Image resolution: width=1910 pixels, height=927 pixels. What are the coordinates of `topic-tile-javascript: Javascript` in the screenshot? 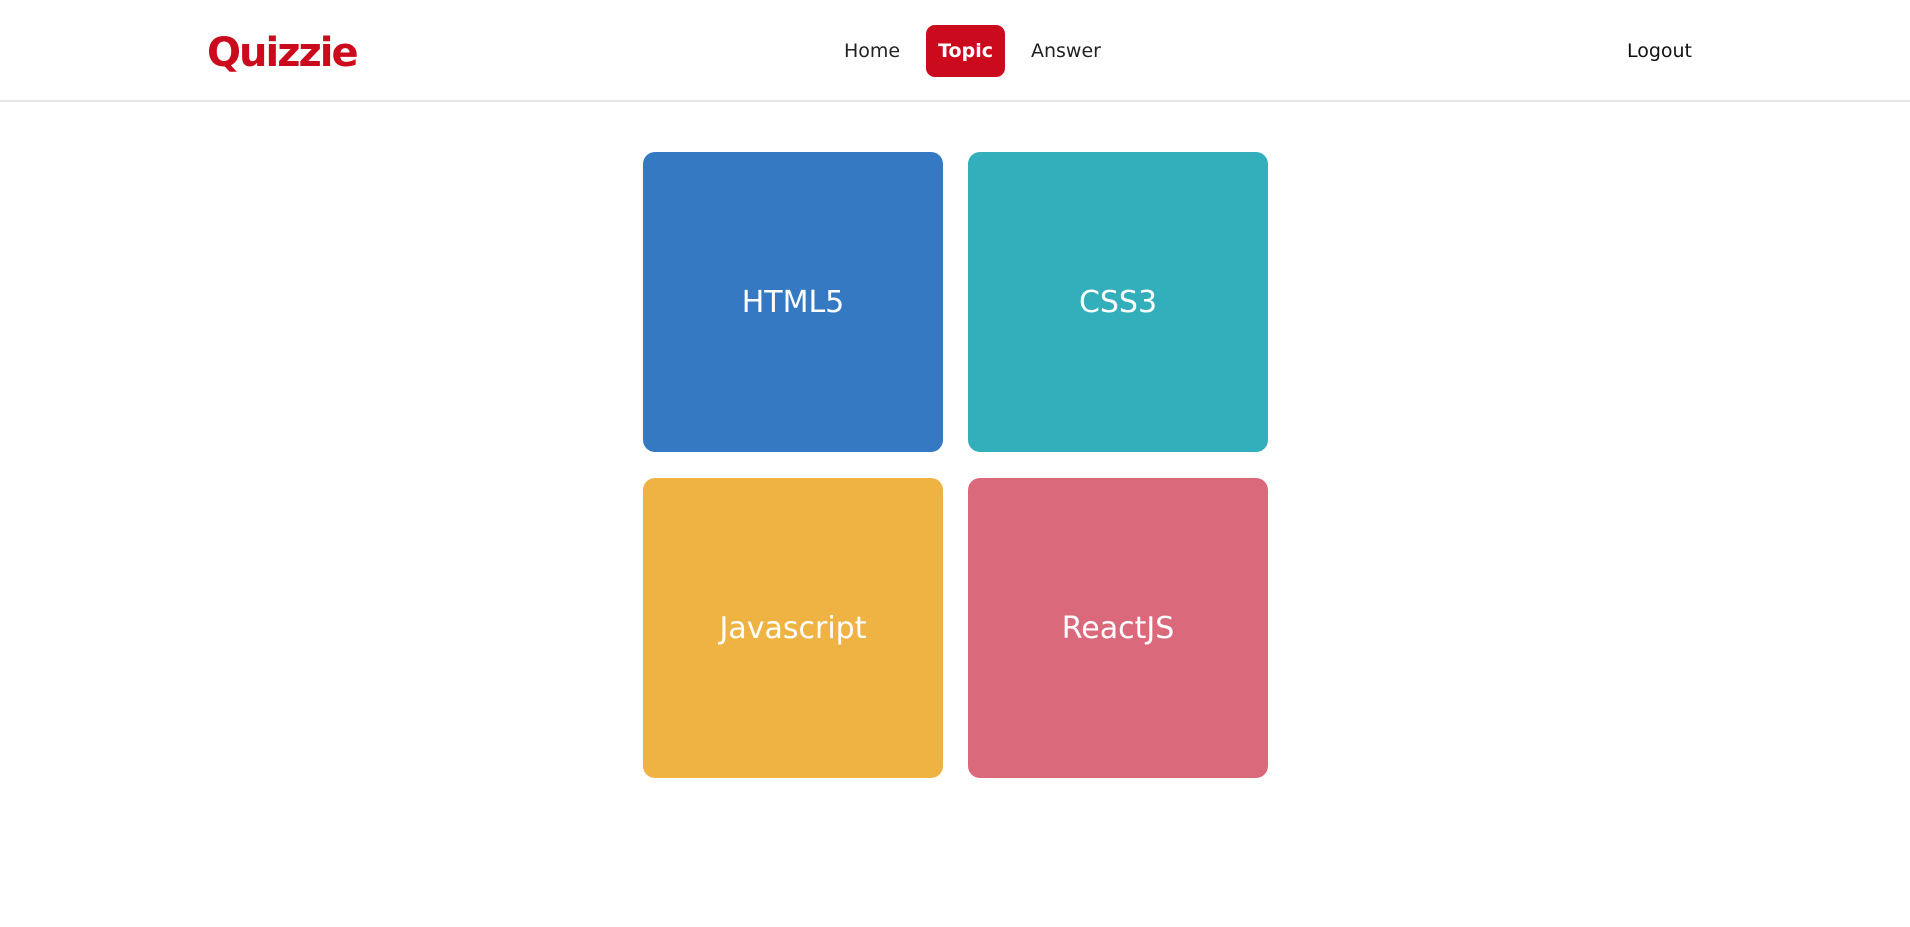 It's located at (793, 628).